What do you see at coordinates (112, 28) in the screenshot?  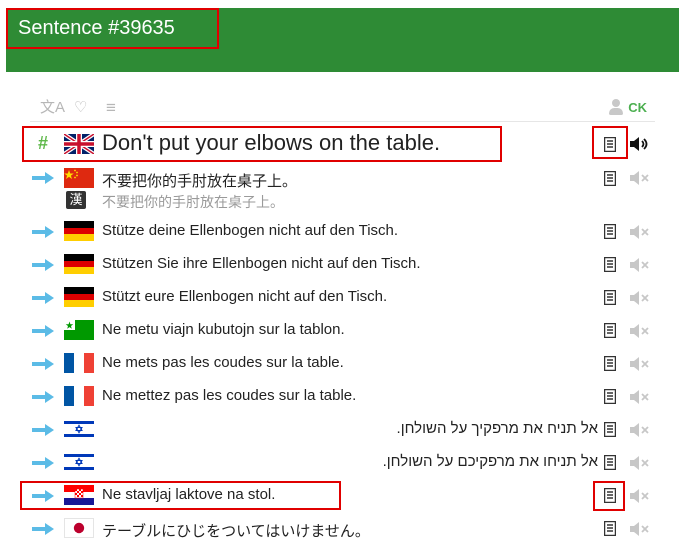 I see `page-title: Sentence #39635` at bounding box center [112, 28].